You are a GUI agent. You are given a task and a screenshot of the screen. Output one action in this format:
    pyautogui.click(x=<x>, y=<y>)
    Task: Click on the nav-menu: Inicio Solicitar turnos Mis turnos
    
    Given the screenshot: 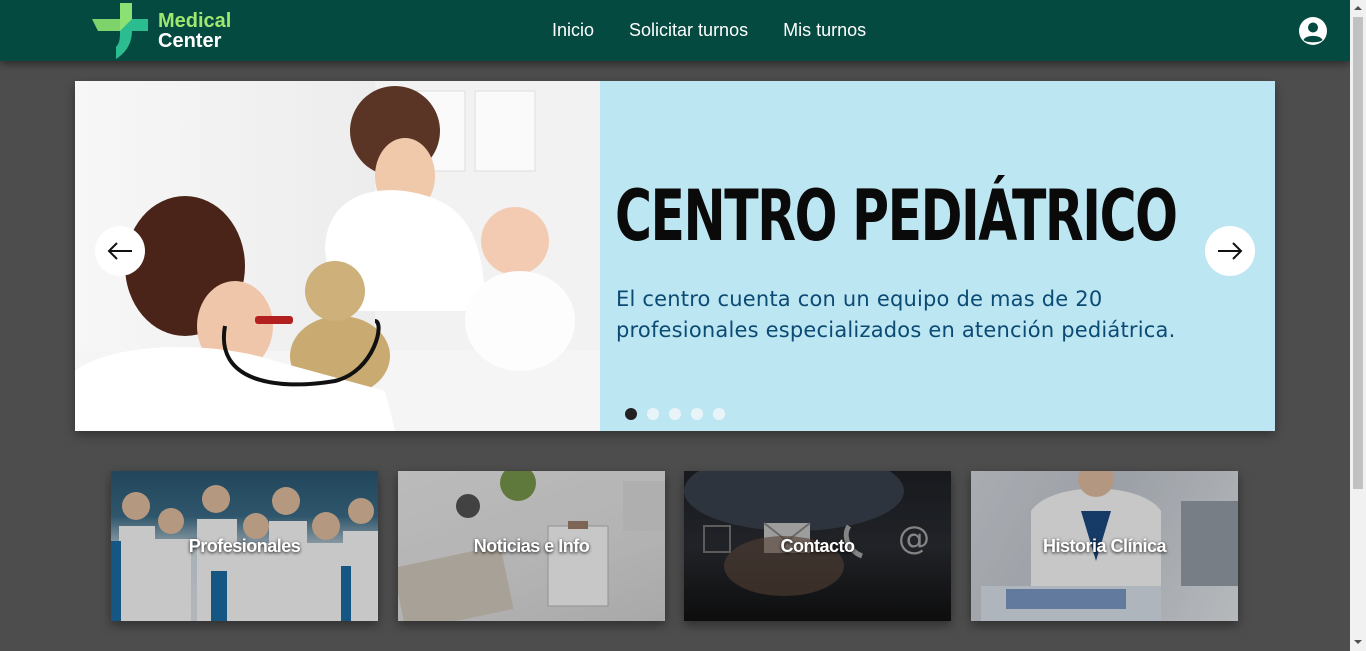 What is the action you would take?
    pyautogui.click(x=726, y=30)
    